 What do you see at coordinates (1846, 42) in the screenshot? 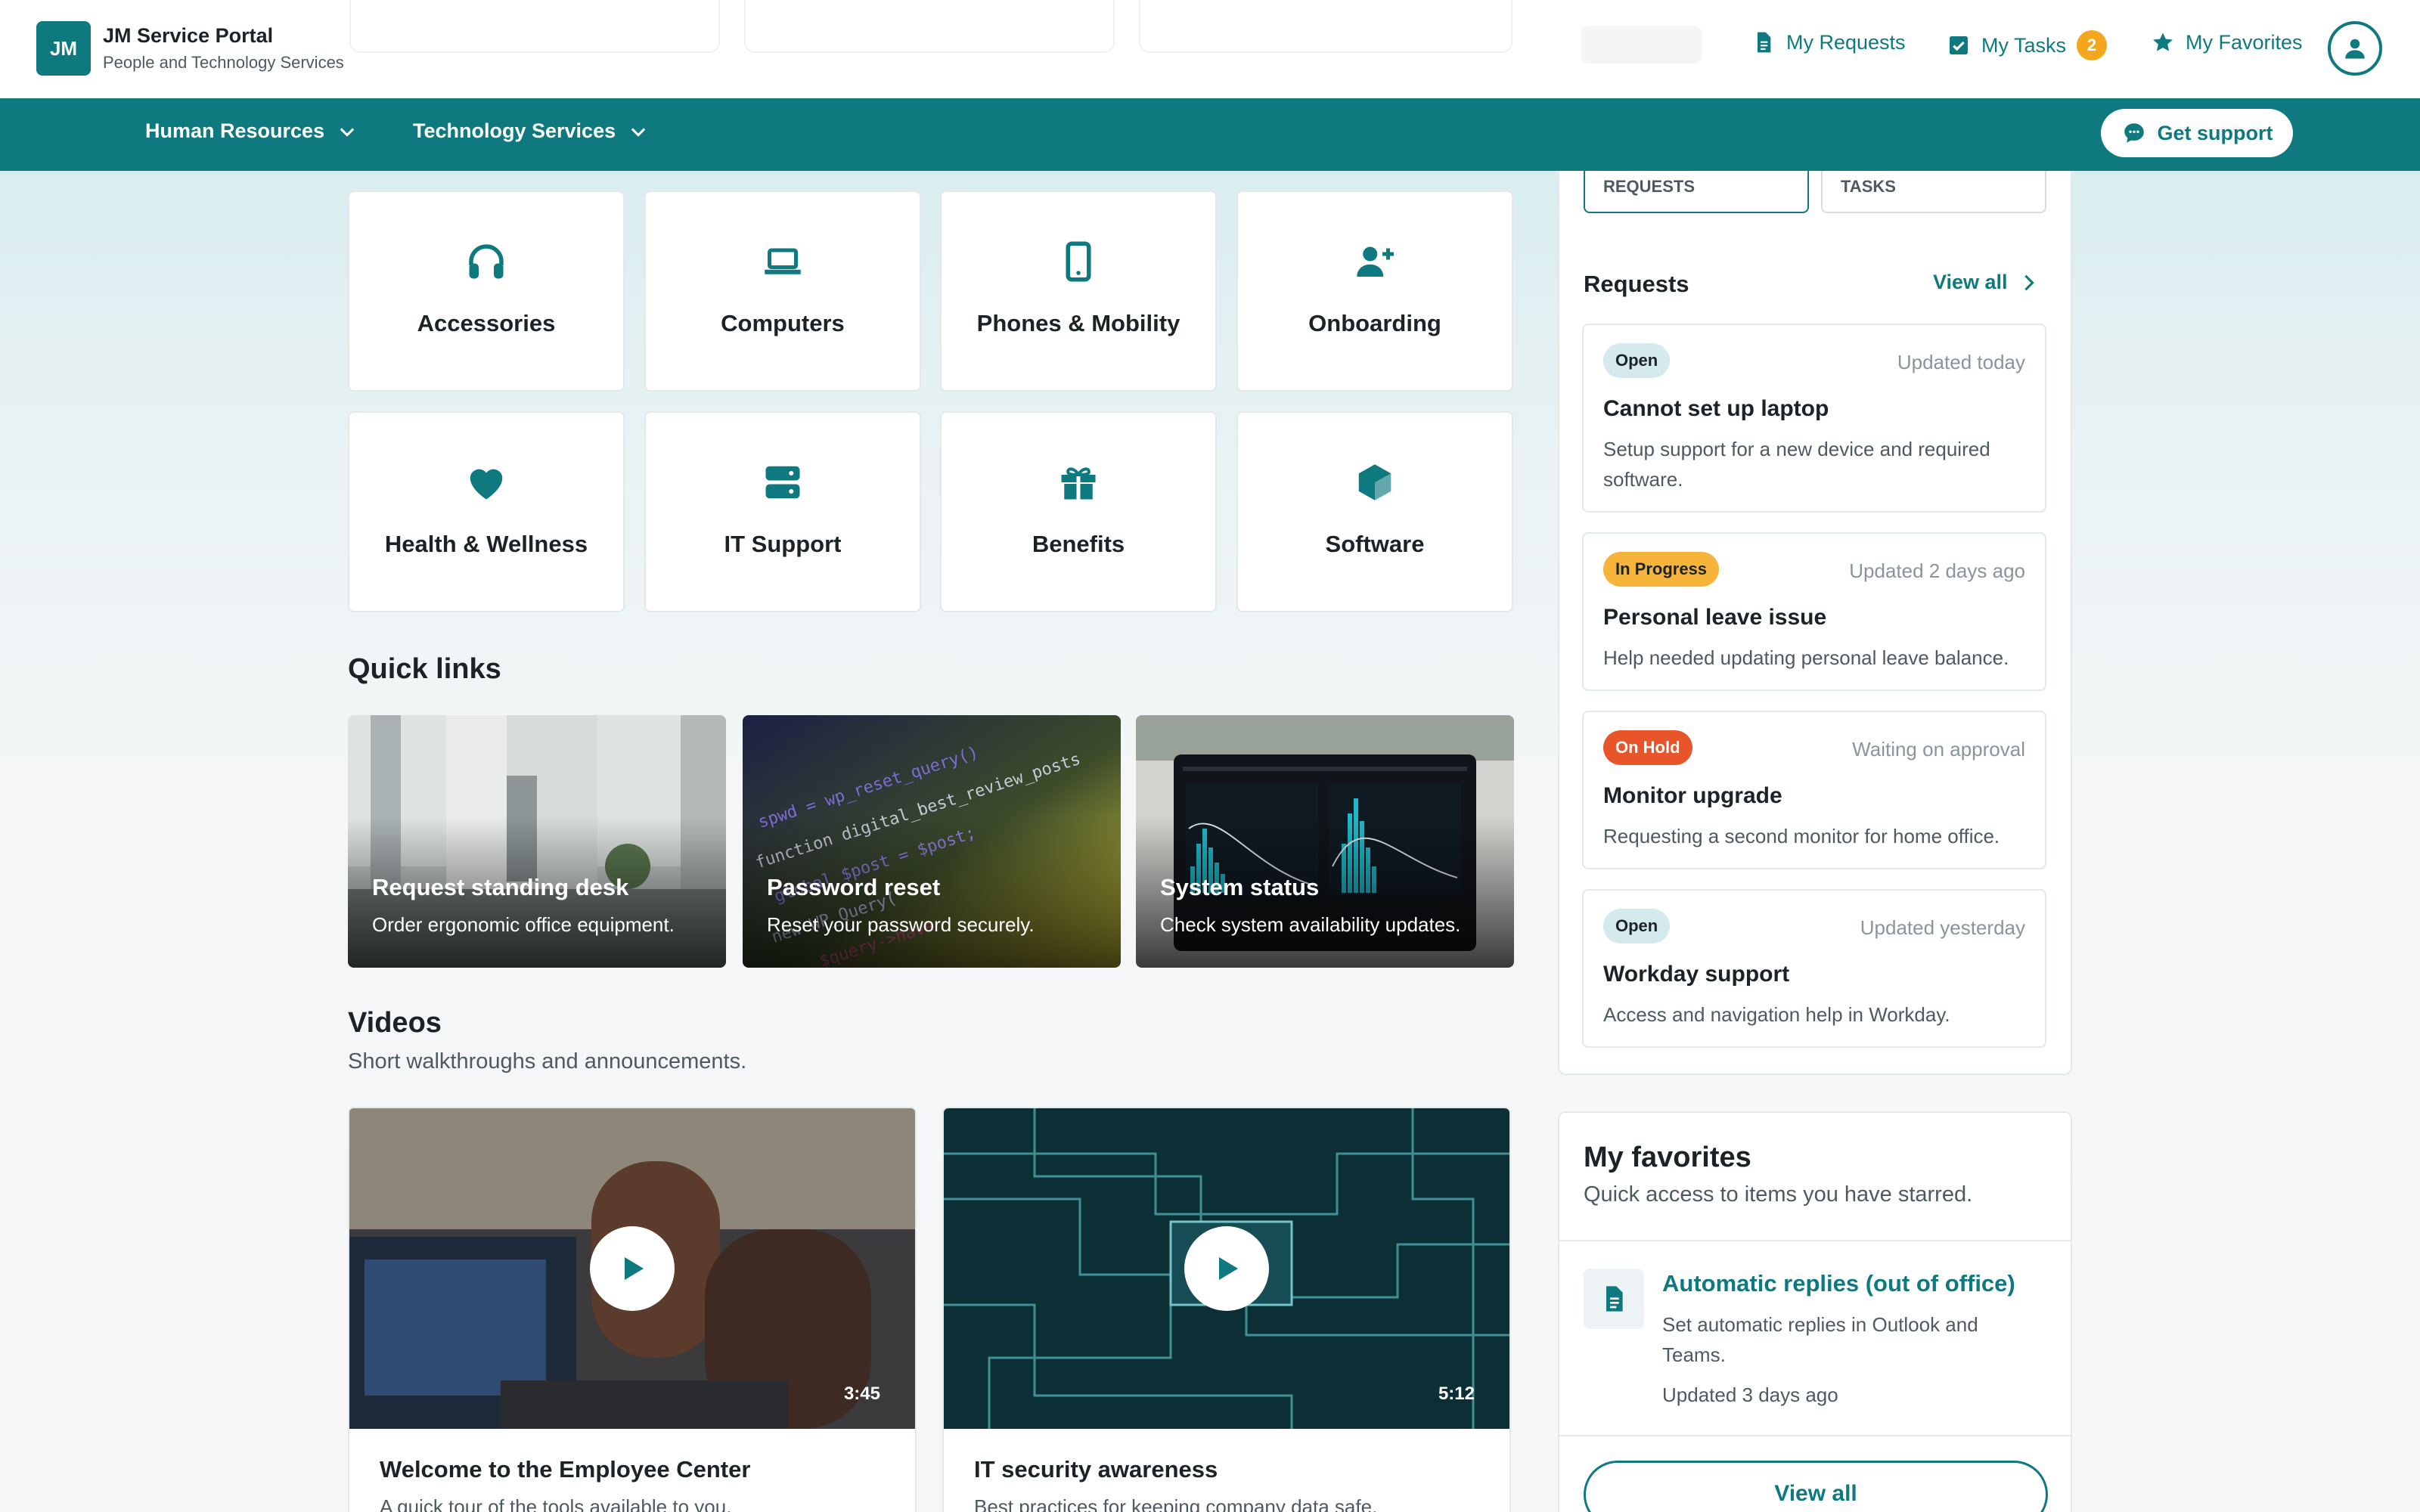
I see `my-requests-label: My Requests` at bounding box center [1846, 42].